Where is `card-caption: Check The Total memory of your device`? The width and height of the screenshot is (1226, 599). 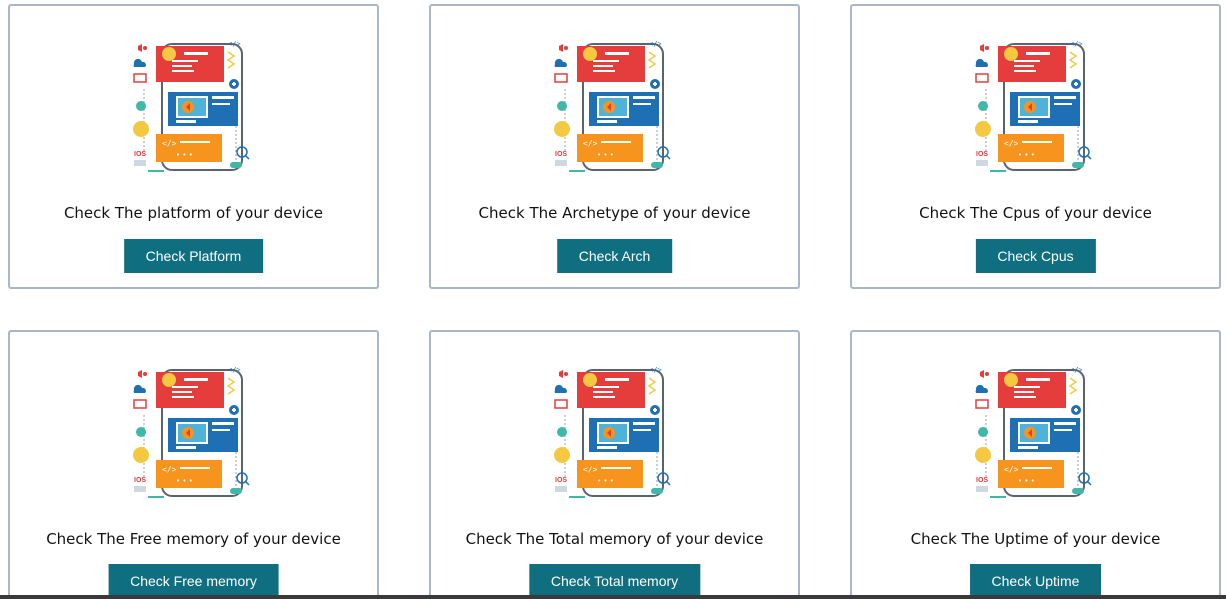
card-caption: Check The Total memory of your device is located at coordinates (614, 539).